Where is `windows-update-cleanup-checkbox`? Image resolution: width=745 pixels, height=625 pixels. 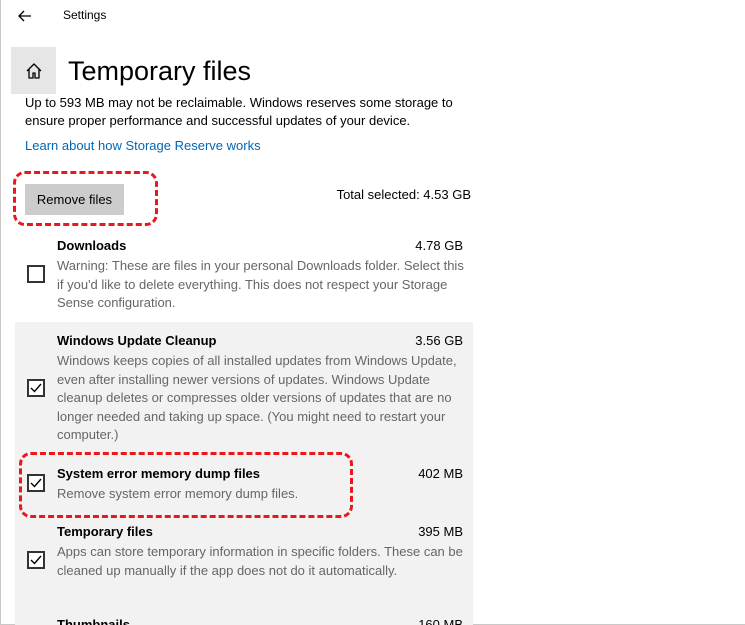
windows-update-cleanup-checkbox is located at coordinates (36, 388).